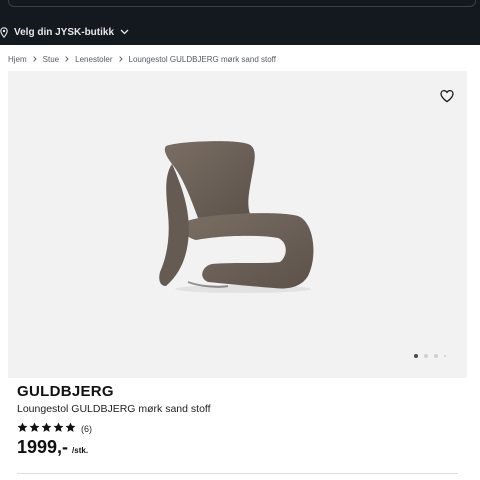 The image size is (480, 480). I want to click on product-rating: (6), so click(54, 429).